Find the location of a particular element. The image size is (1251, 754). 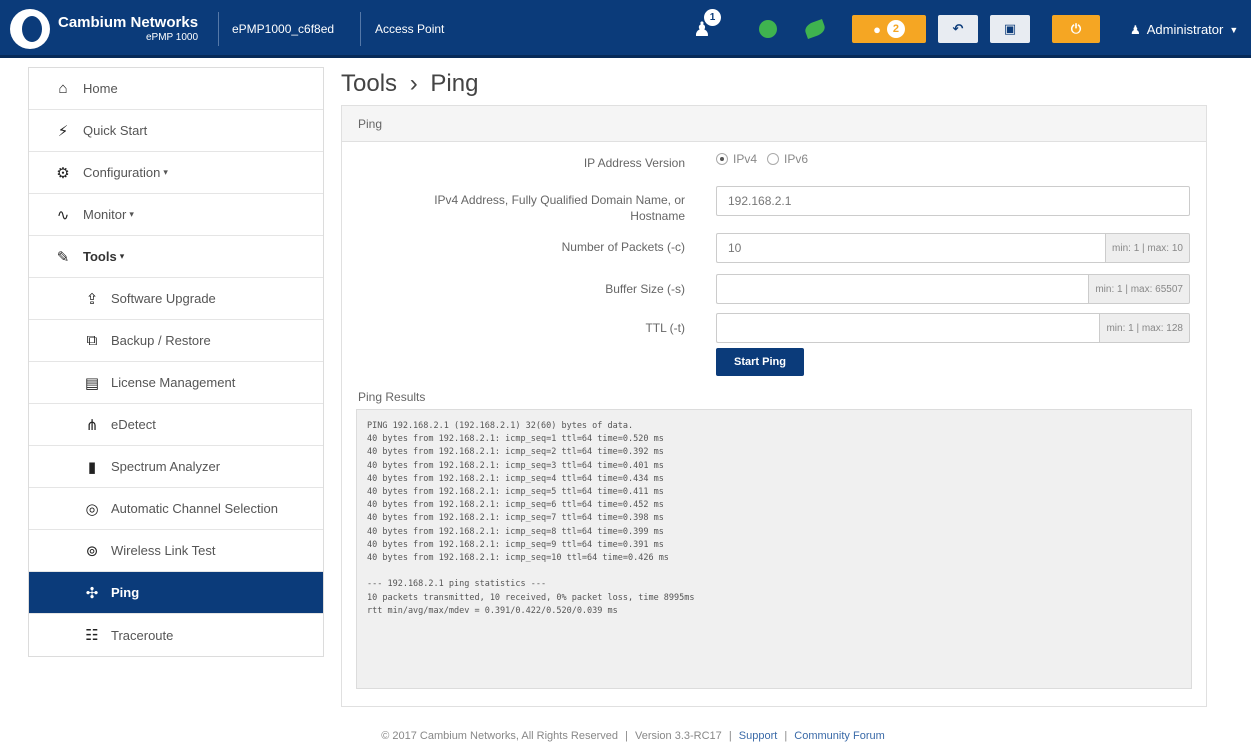

sidebar-item-label: Backup / Restore is located at coordinates (161, 340).